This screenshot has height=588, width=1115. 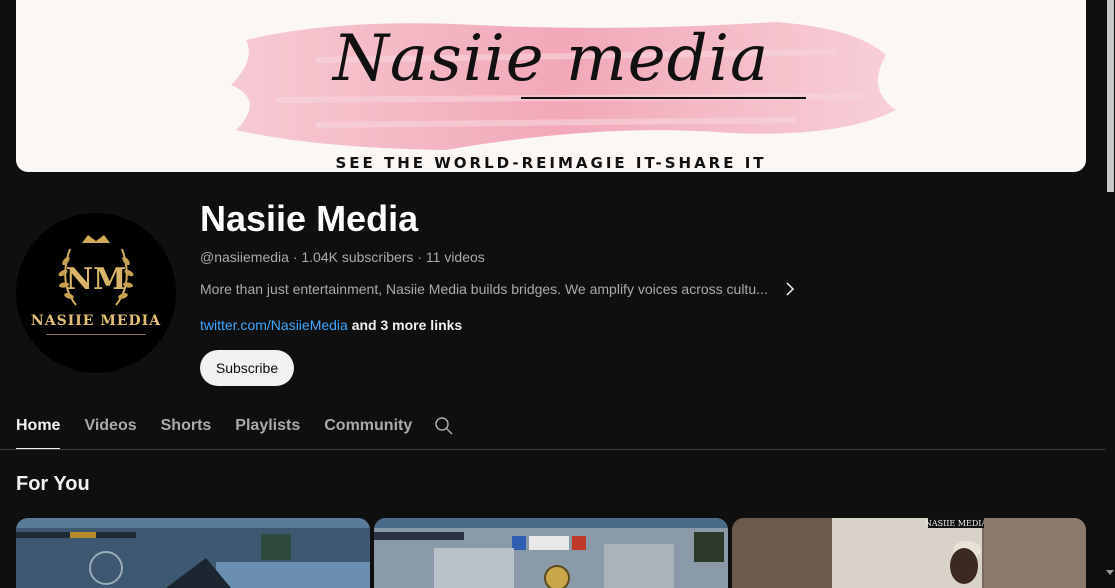 What do you see at coordinates (1110, 572) in the screenshot?
I see `scroll-down-arrow-icon` at bounding box center [1110, 572].